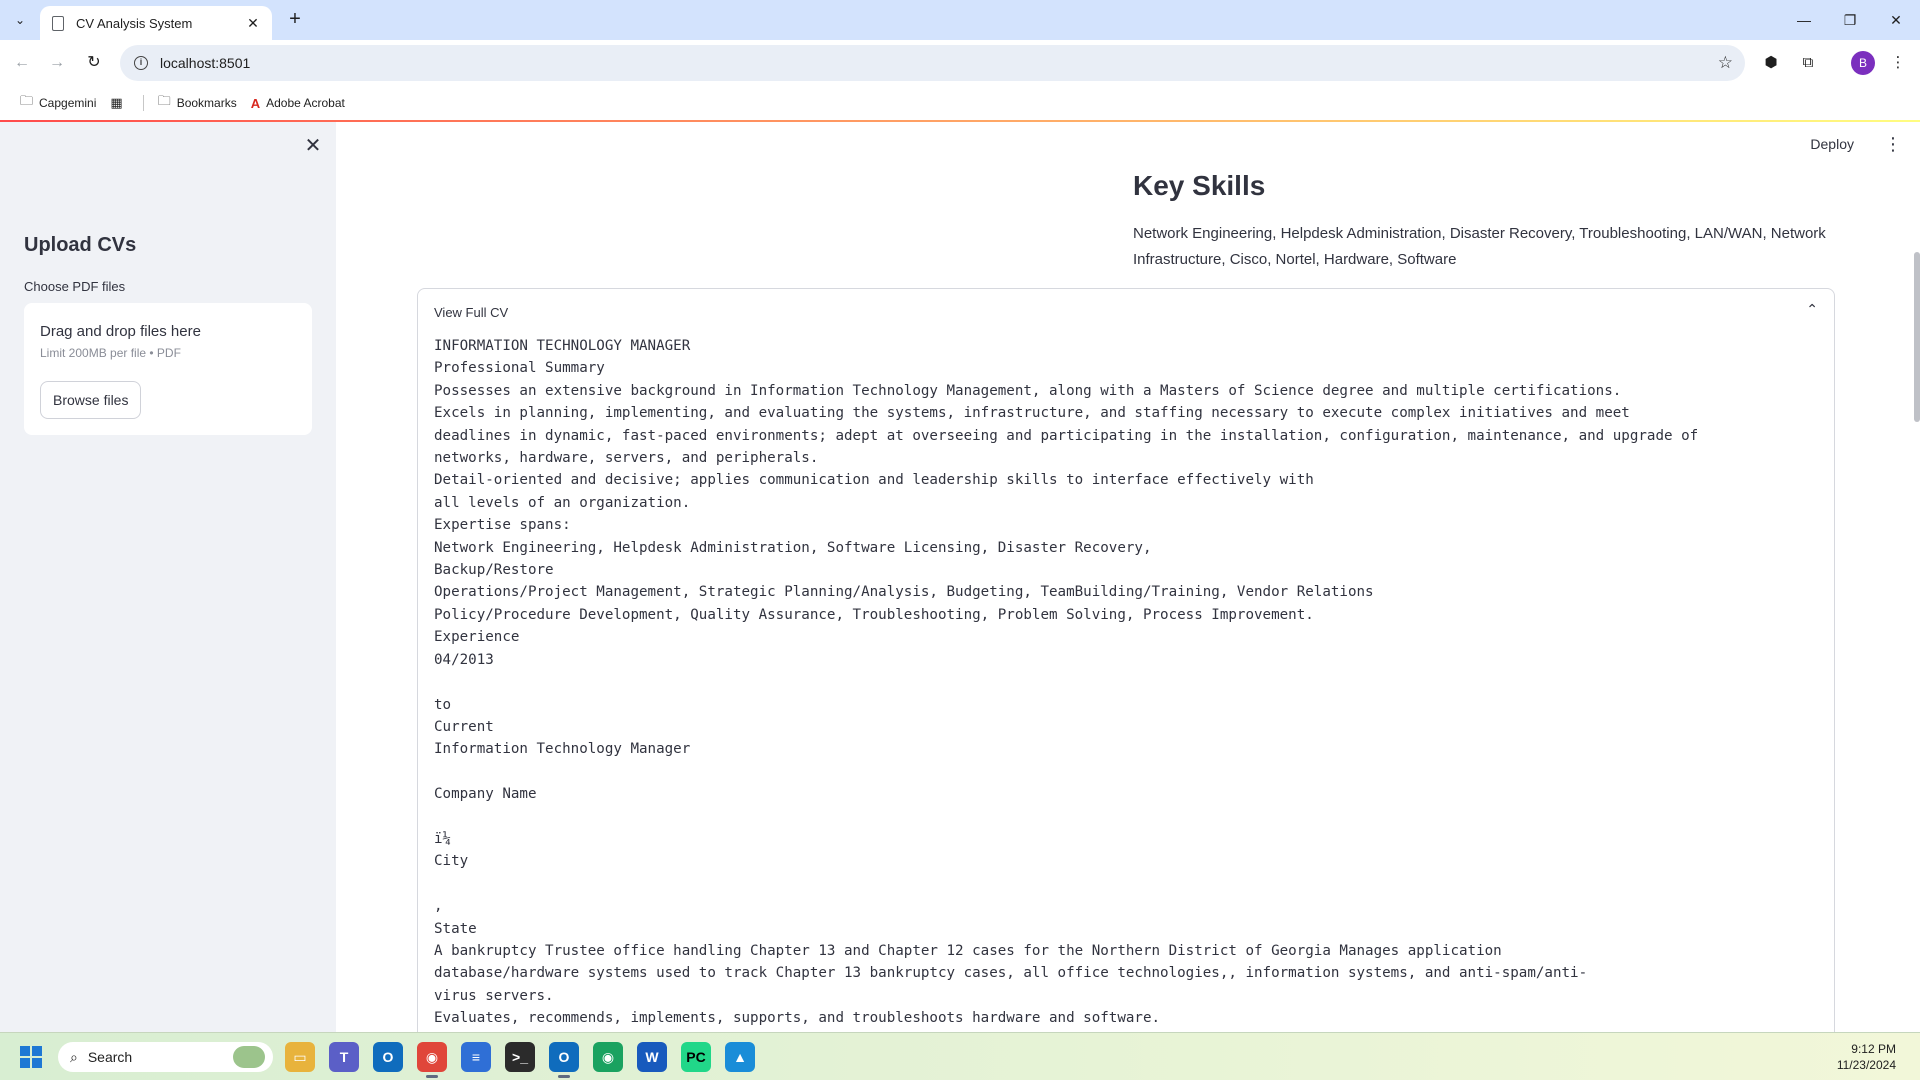 The image size is (1920, 1080). What do you see at coordinates (564, 1060) in the screenshot?
I see `outlook-new-icon: O` at bounding box center [564, 1060].